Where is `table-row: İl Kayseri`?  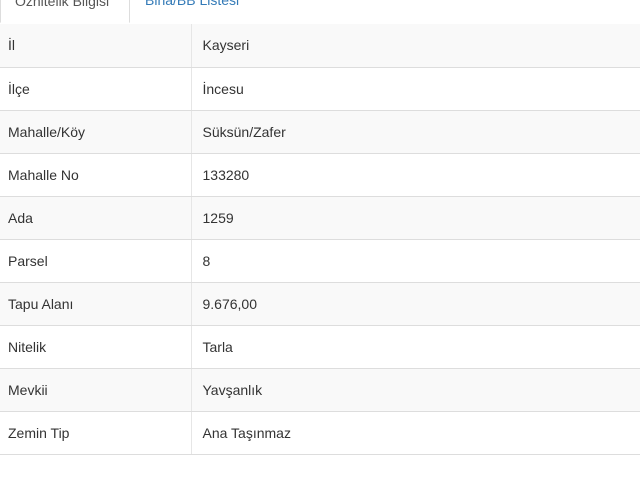 table-row: İl Kayseri is located at coordinates (320, 46).